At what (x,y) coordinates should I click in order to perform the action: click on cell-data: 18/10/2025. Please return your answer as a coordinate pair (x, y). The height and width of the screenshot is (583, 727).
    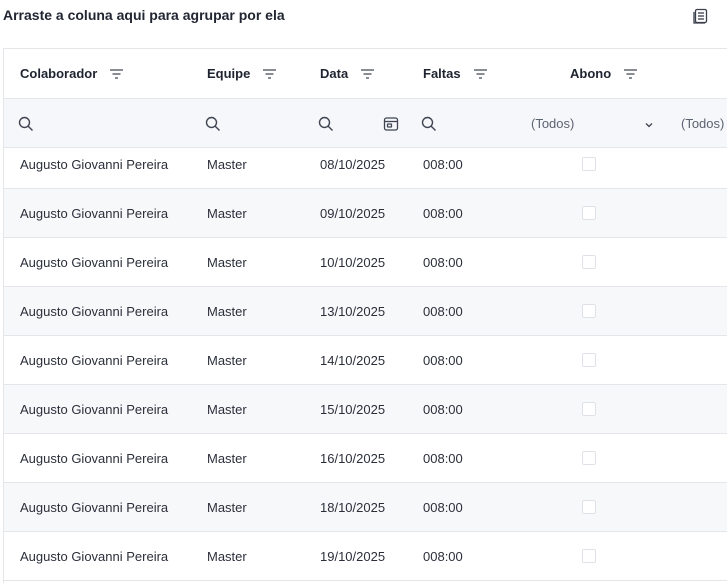
    Looking at the image, I should click on (353, 507).